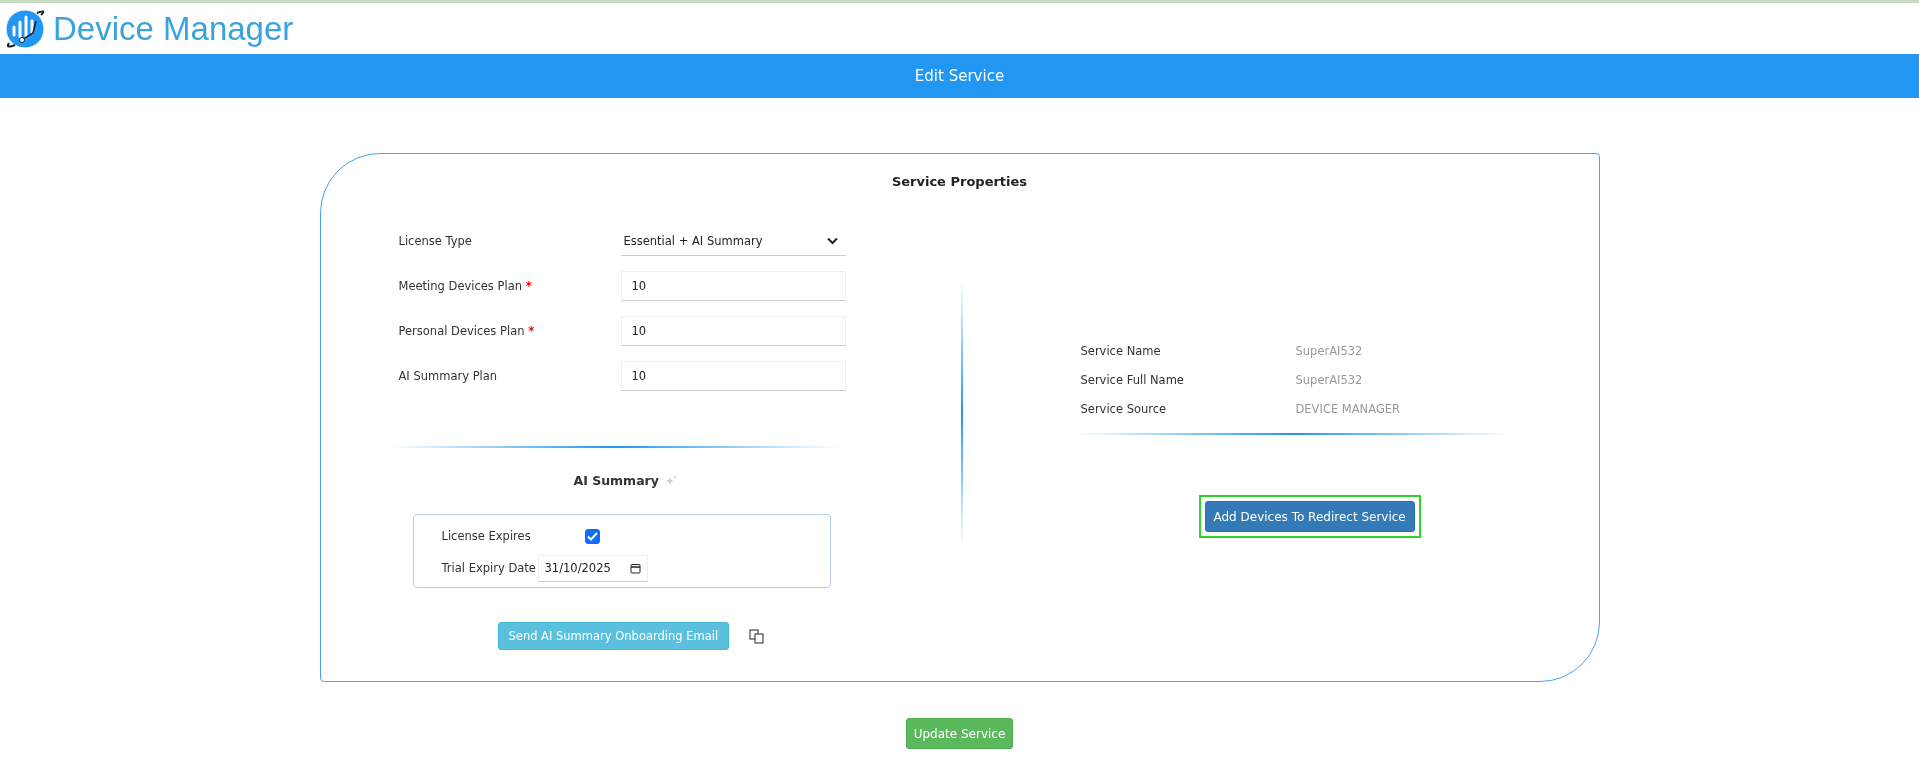  I want to click on field-label: License Expires, so click(486, 536).